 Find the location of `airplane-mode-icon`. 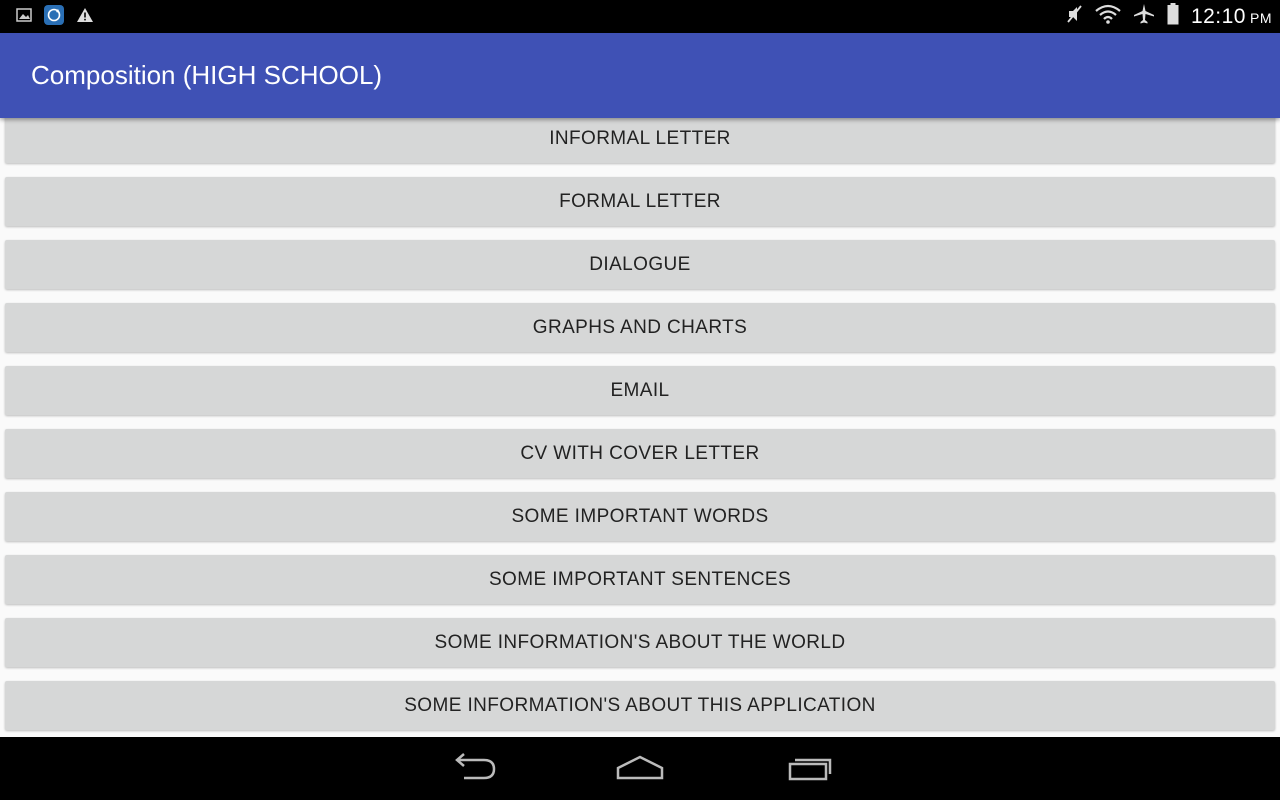

airplane-mode-icon is located at coordinates (1144, 16).